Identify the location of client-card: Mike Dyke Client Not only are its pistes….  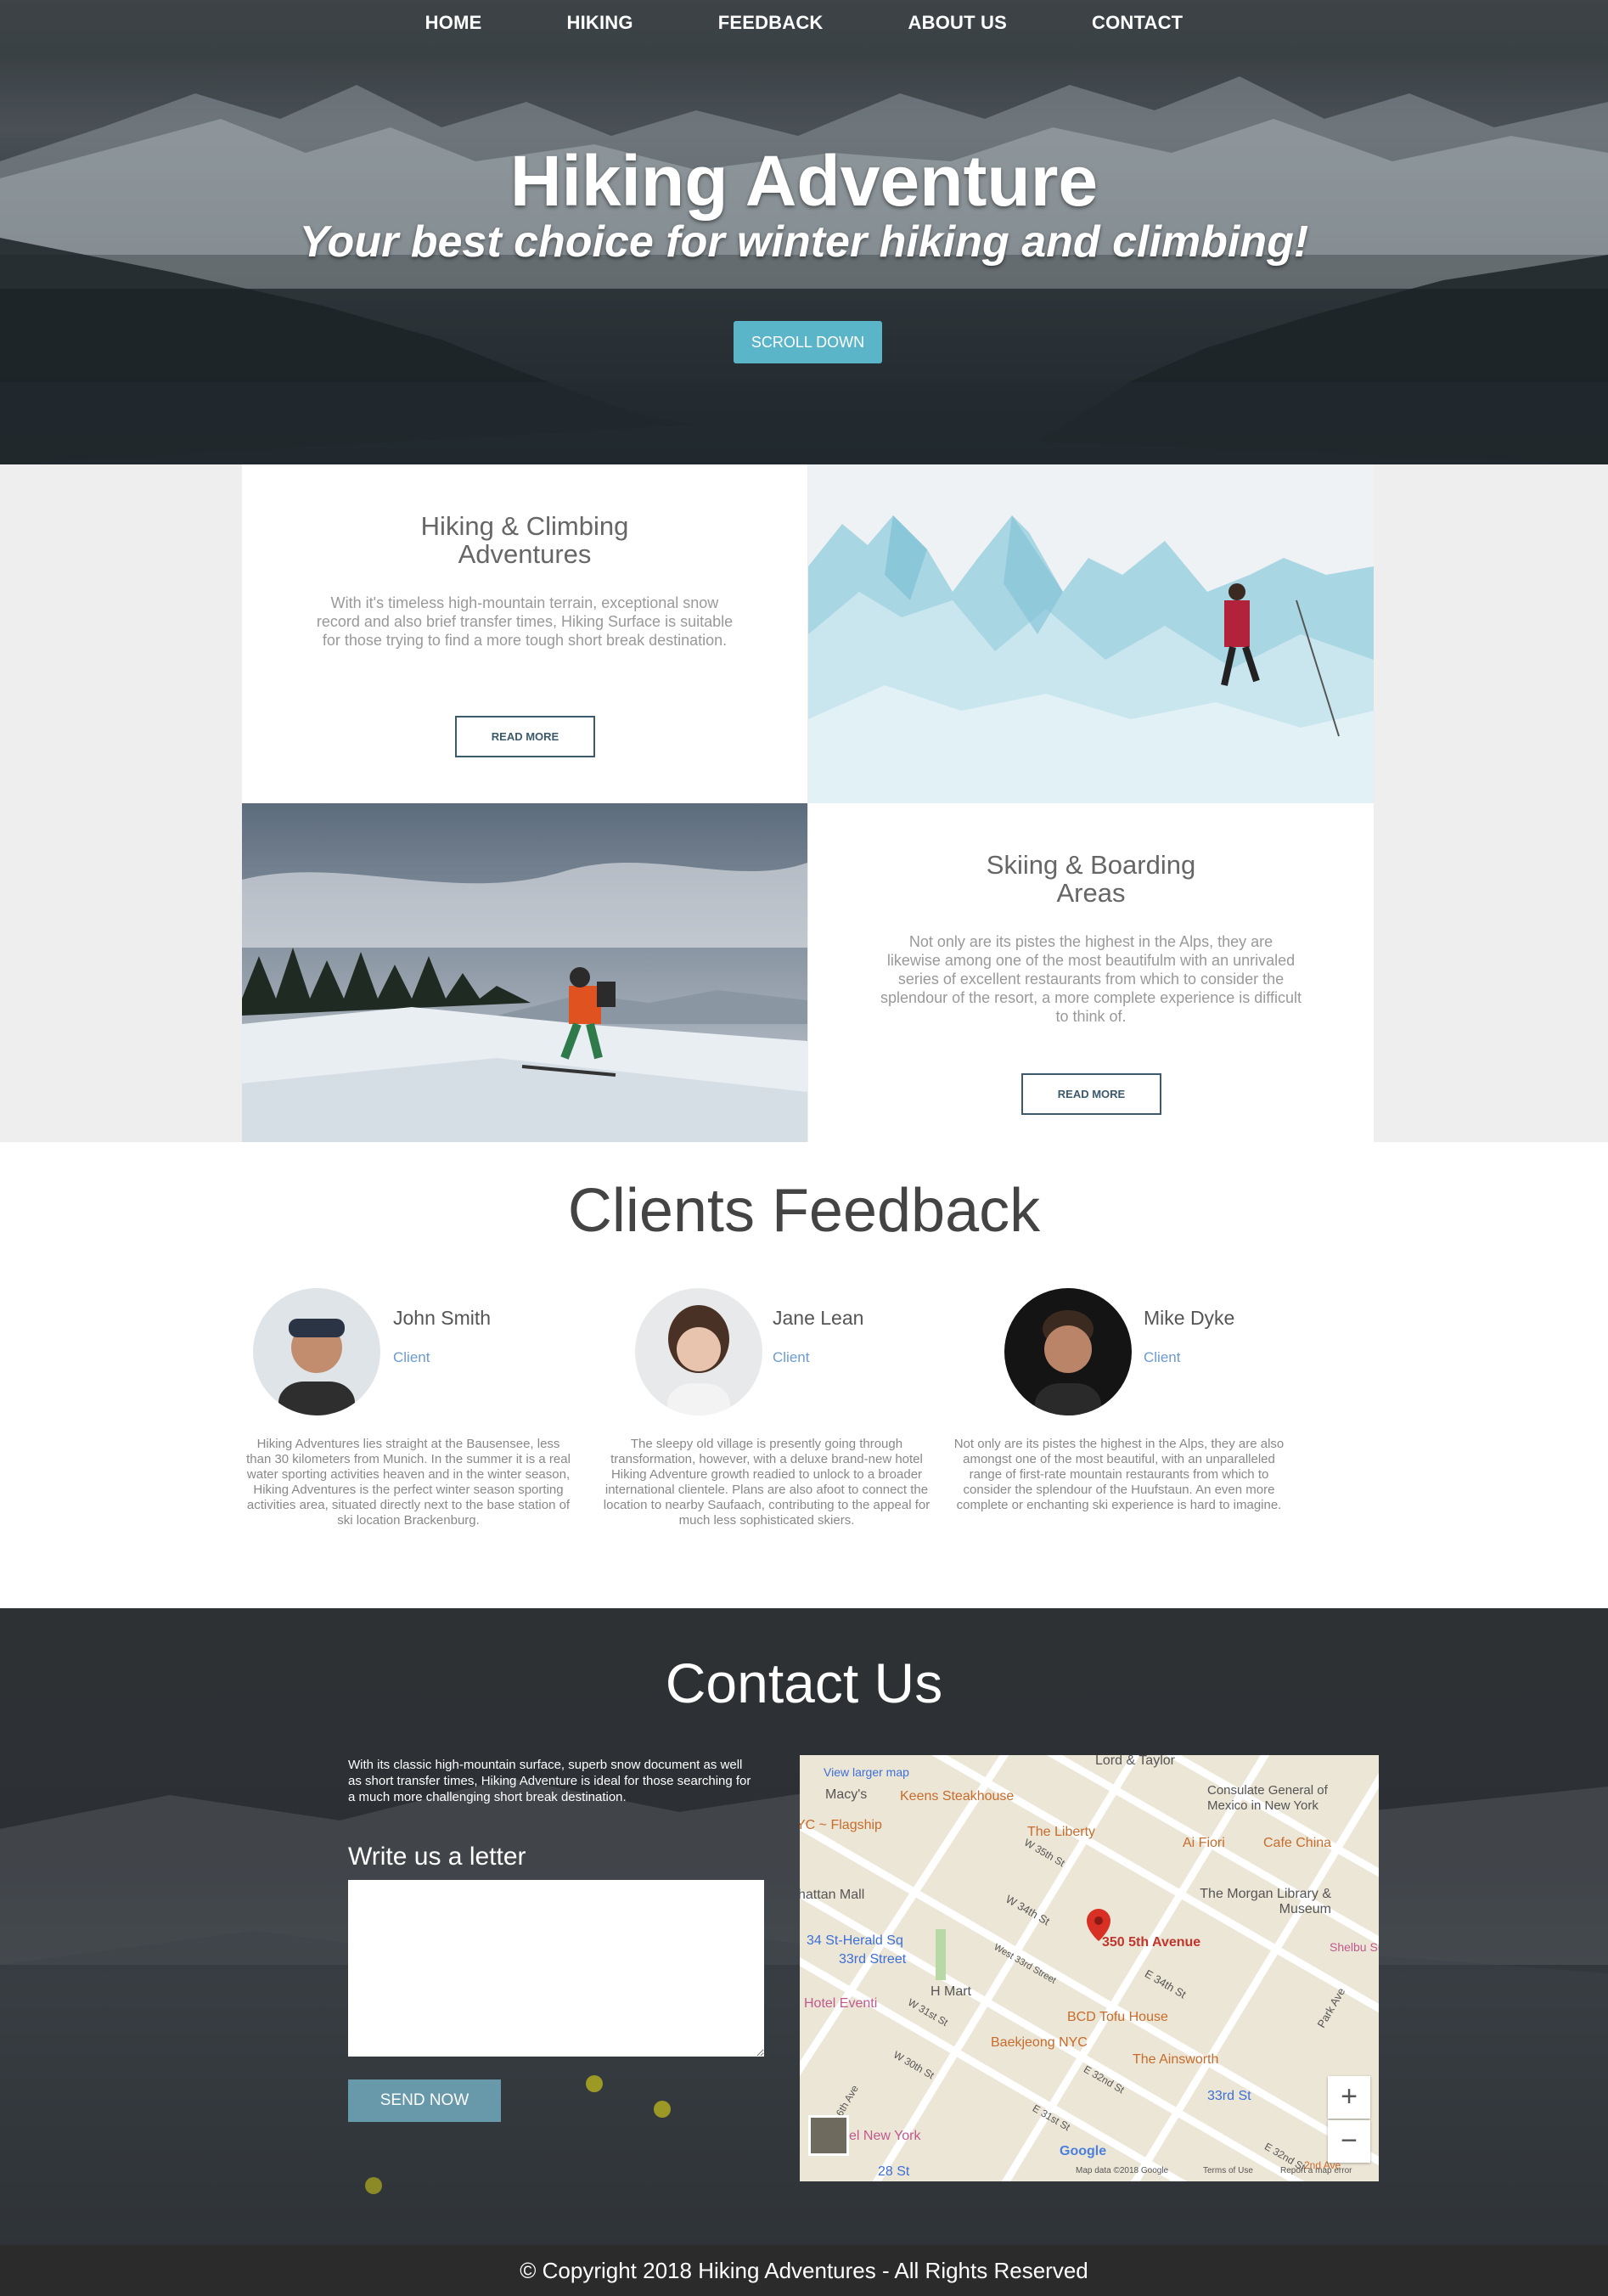
(1123, 1424).